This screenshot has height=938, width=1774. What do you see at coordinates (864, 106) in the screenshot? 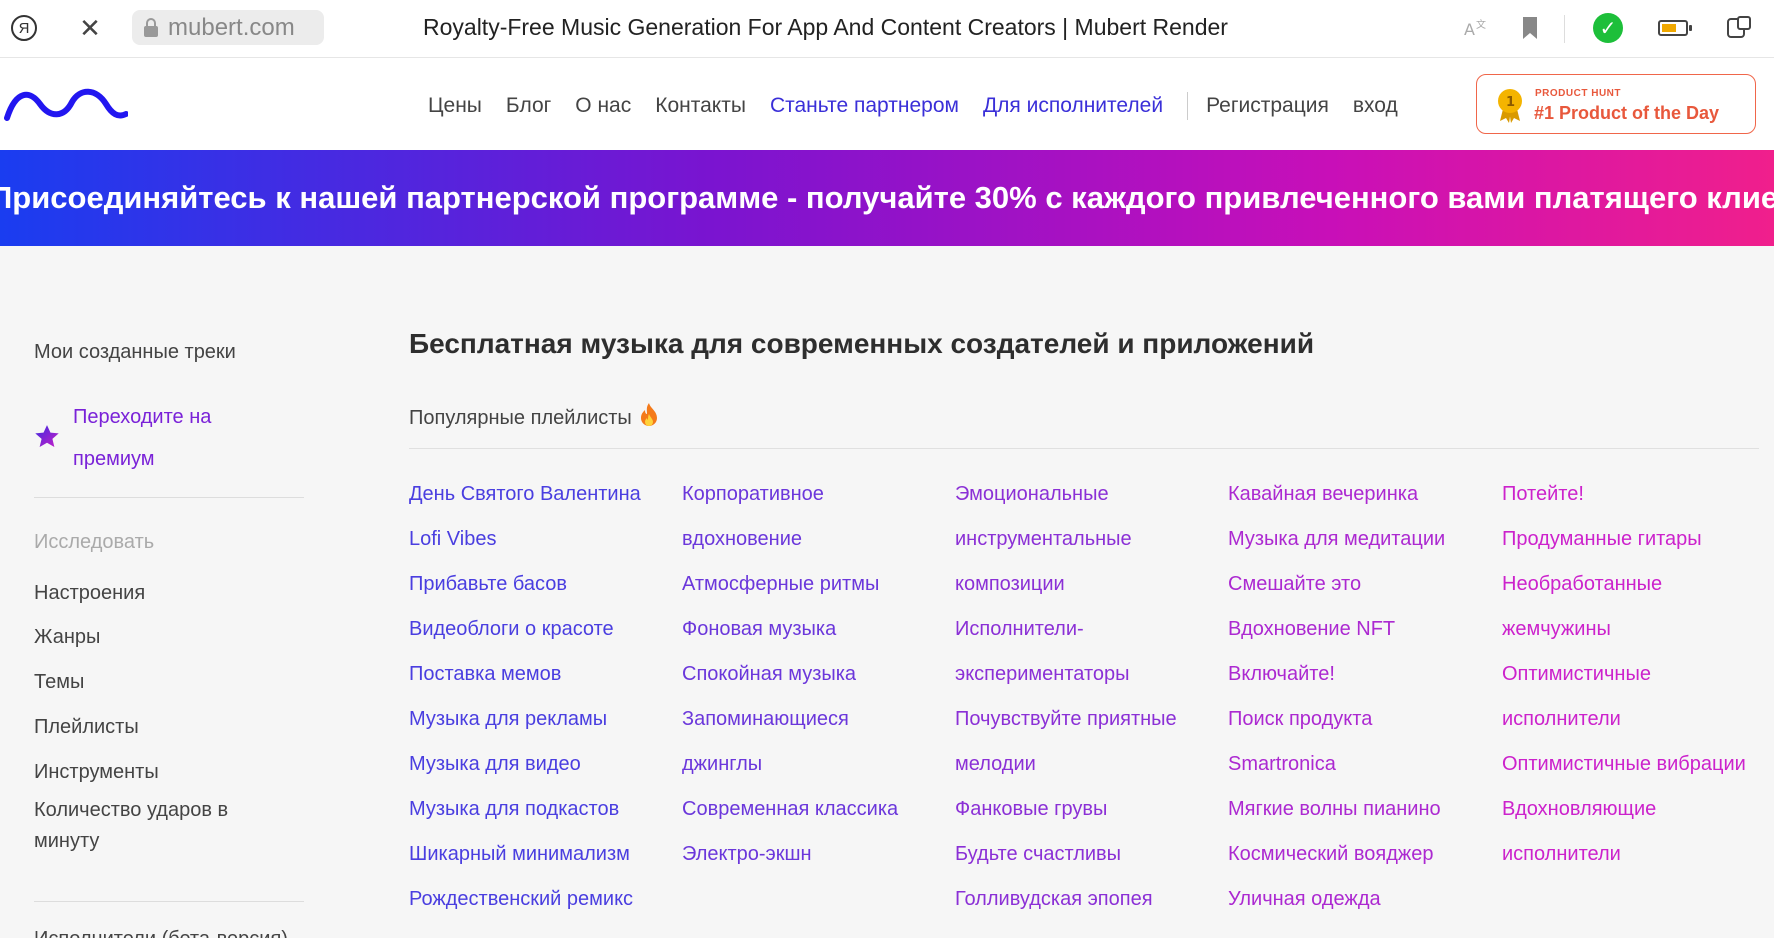
I see `nav-item-partner: Станьте партнером` at bounding box center [864, 106].